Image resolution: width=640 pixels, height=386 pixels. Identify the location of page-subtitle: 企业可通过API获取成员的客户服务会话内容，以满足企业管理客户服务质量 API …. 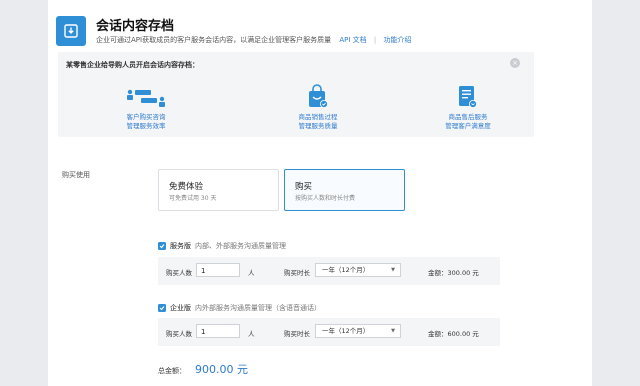
(253, 40).